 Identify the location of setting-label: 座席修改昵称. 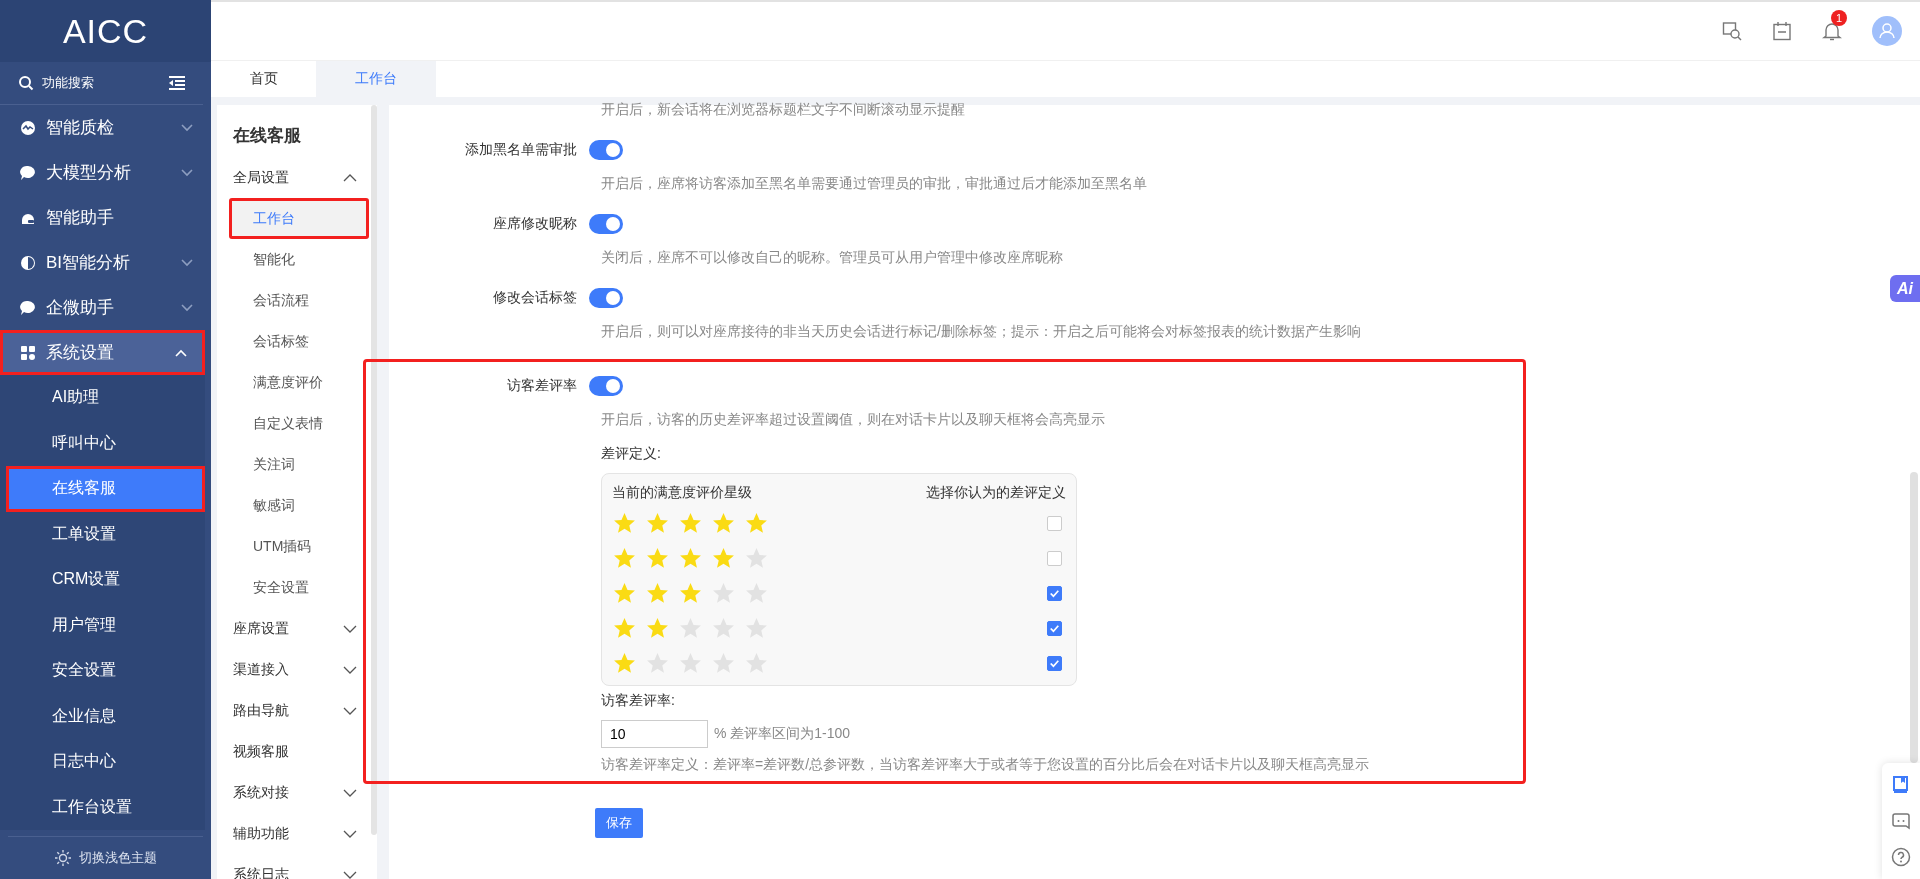
(535, 224).